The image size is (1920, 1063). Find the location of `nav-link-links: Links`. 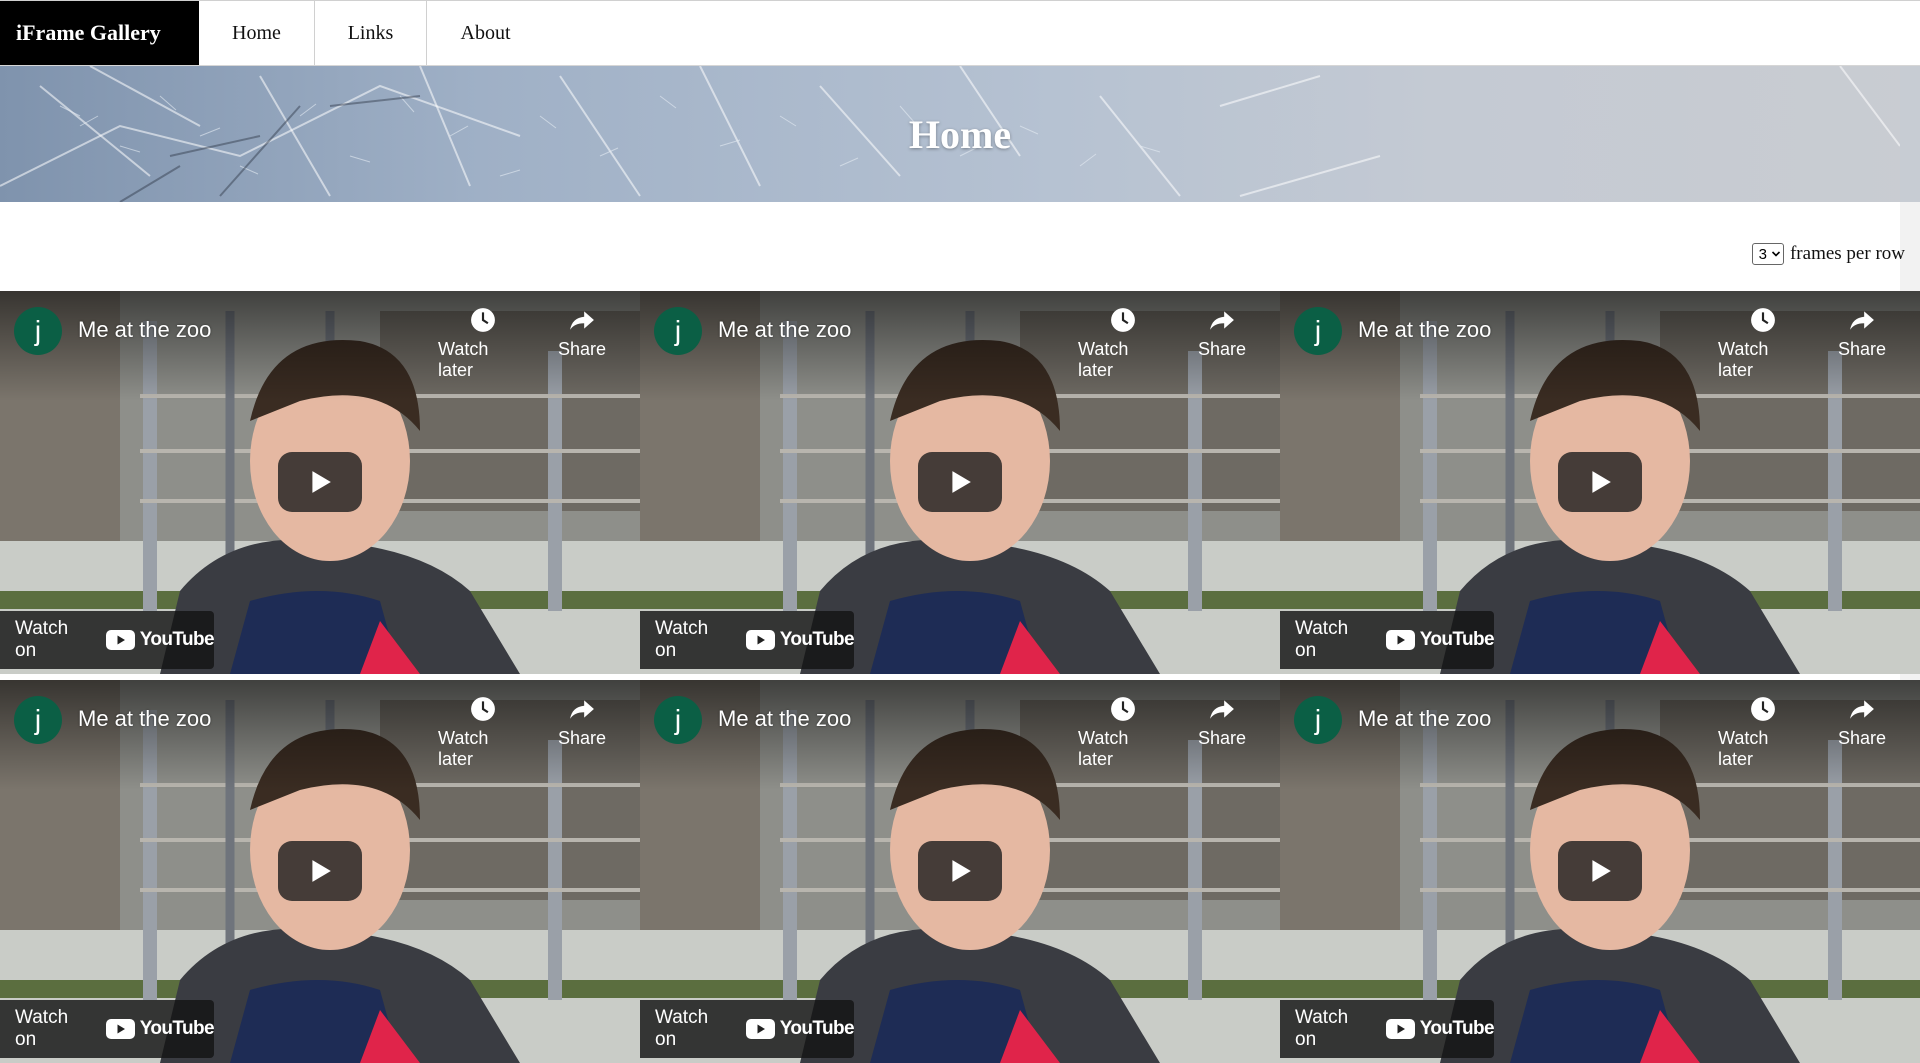

nav-link-links: Links is located at coordinates (371, 33).